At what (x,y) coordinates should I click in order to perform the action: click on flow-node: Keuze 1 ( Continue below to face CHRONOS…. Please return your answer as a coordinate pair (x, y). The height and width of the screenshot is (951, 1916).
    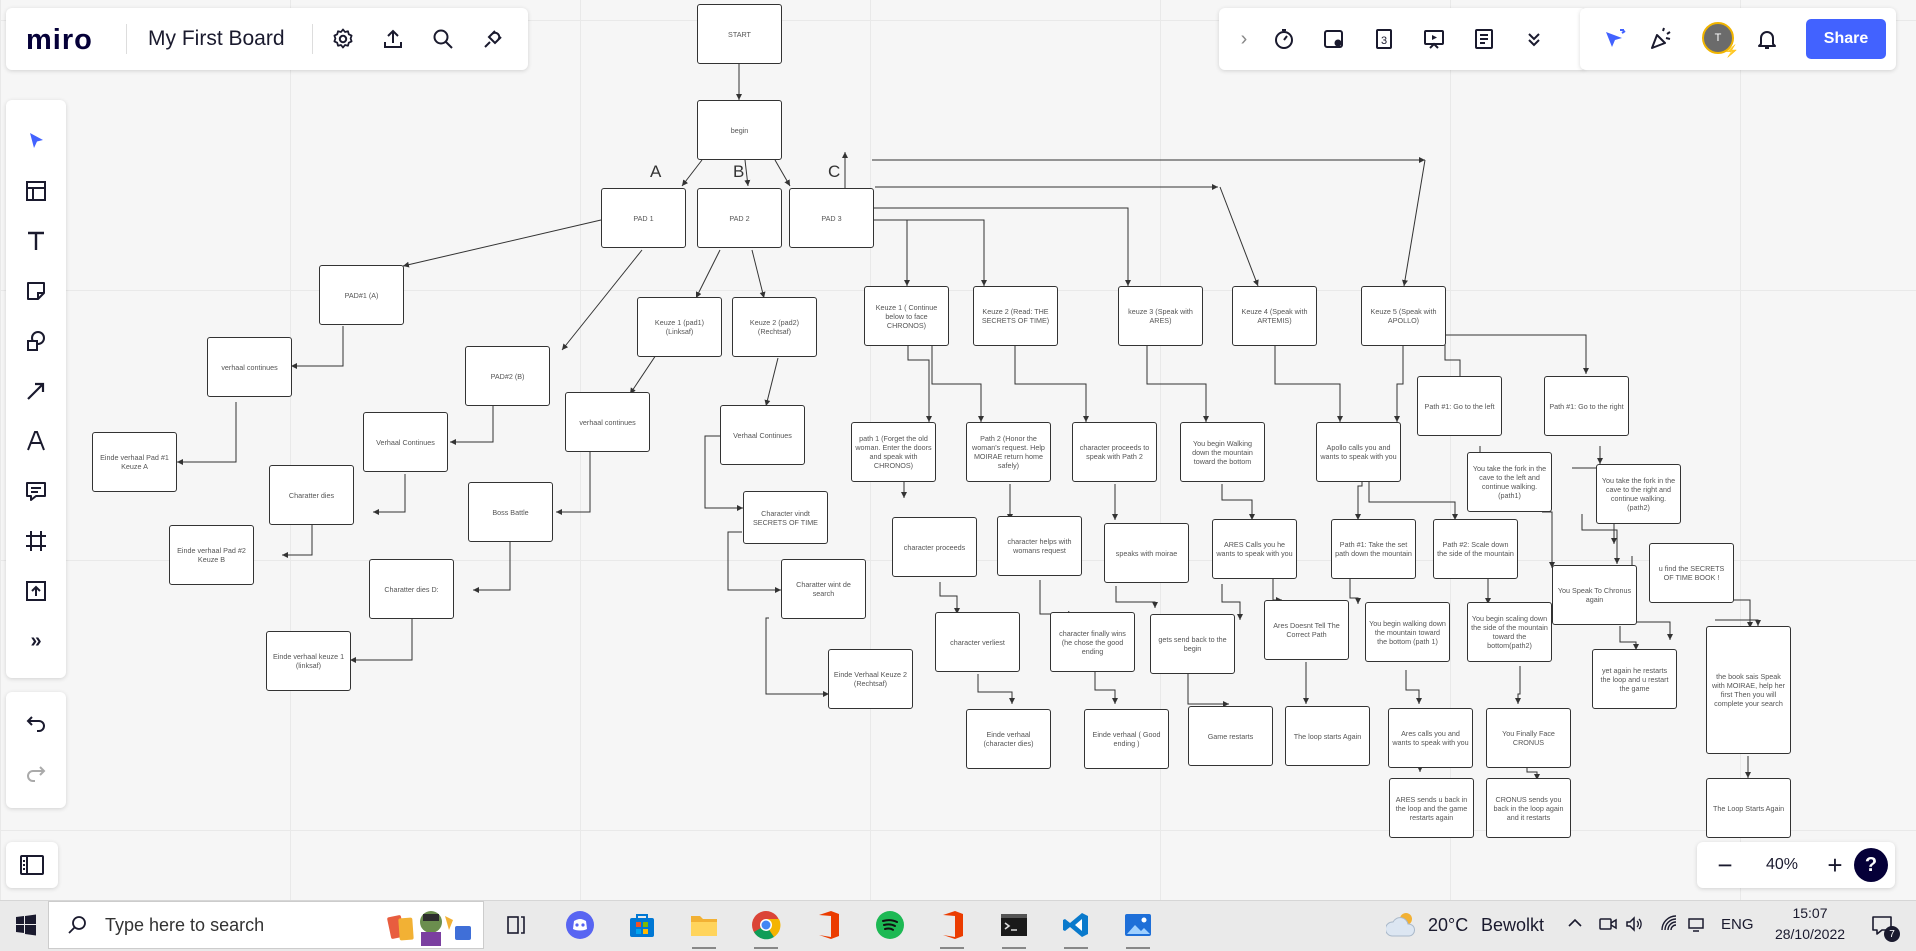
    Looking at the image, I should click on (906, 316).